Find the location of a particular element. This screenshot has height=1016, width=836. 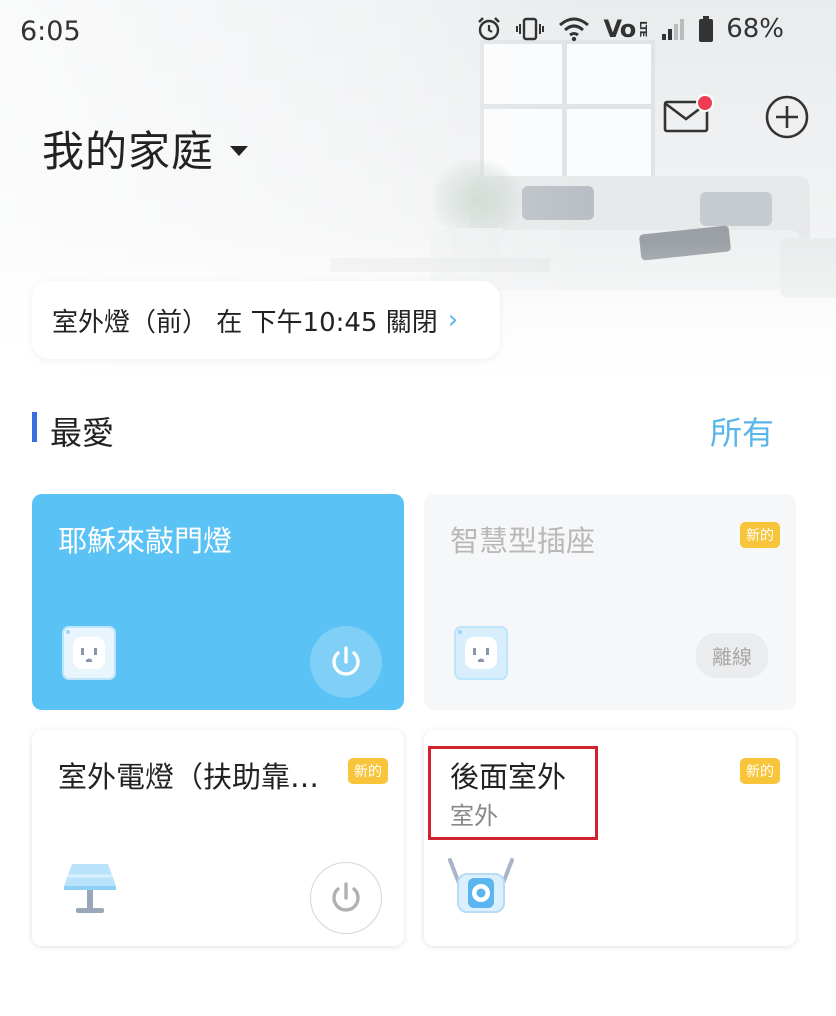

highlight-annotation is located at coordinates (513, 793).